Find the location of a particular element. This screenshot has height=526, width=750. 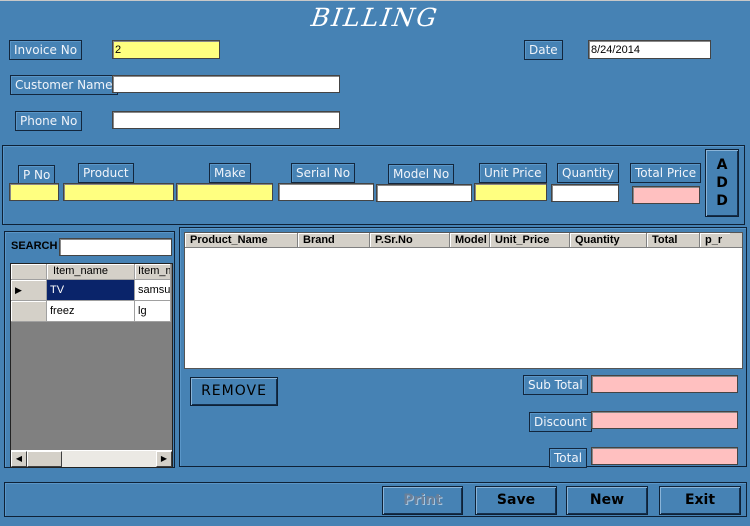

column-header-quantity: Quantity is located at coordinates (608, 240).